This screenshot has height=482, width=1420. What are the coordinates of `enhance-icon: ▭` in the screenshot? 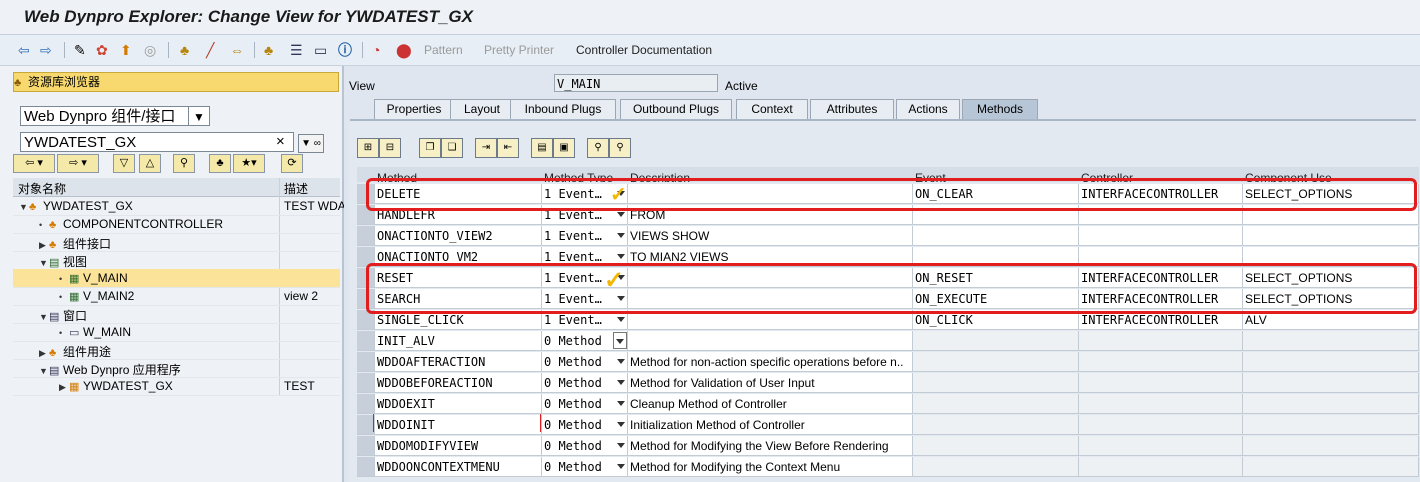 It's located at (320, 50).